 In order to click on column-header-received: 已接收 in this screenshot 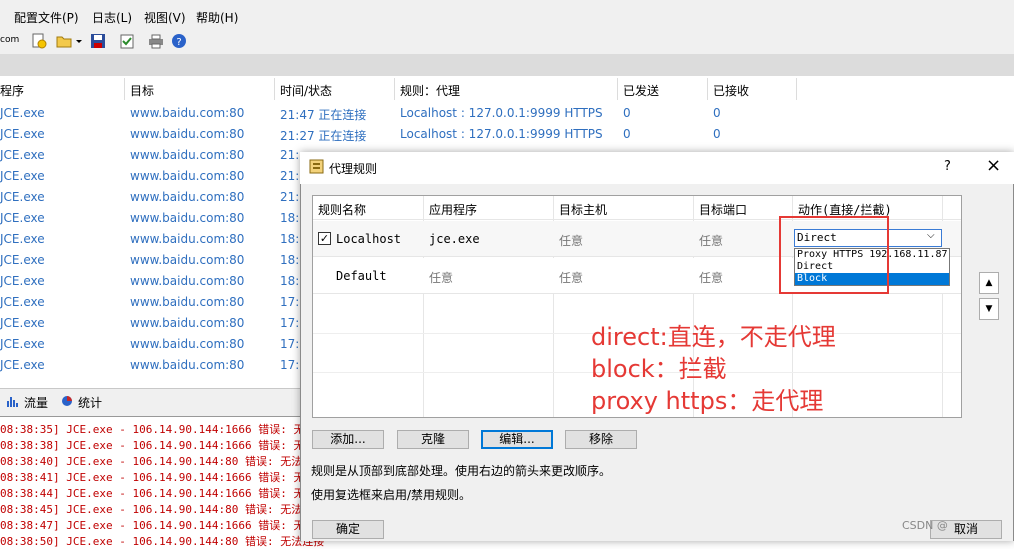, I will do `click(731, 90)`.